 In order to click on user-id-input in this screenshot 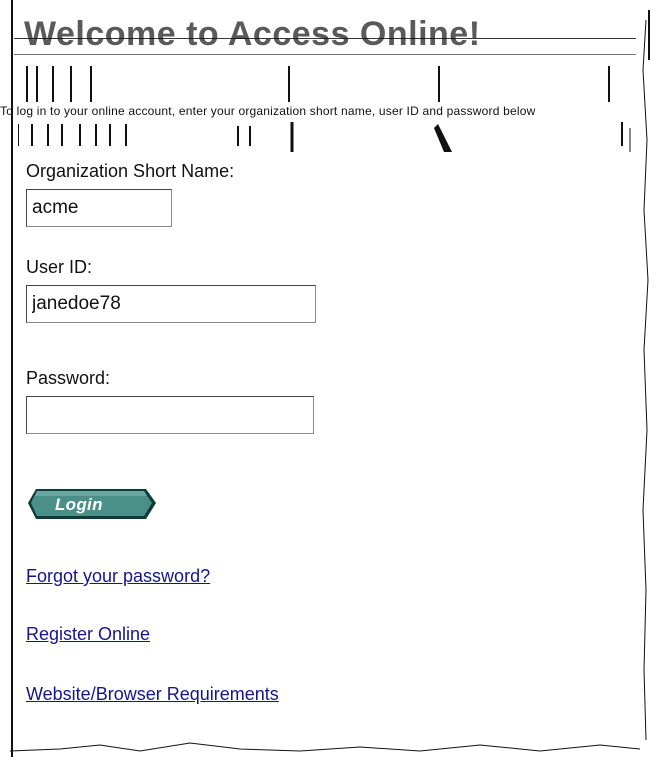, I will do `click(171, 304)`.